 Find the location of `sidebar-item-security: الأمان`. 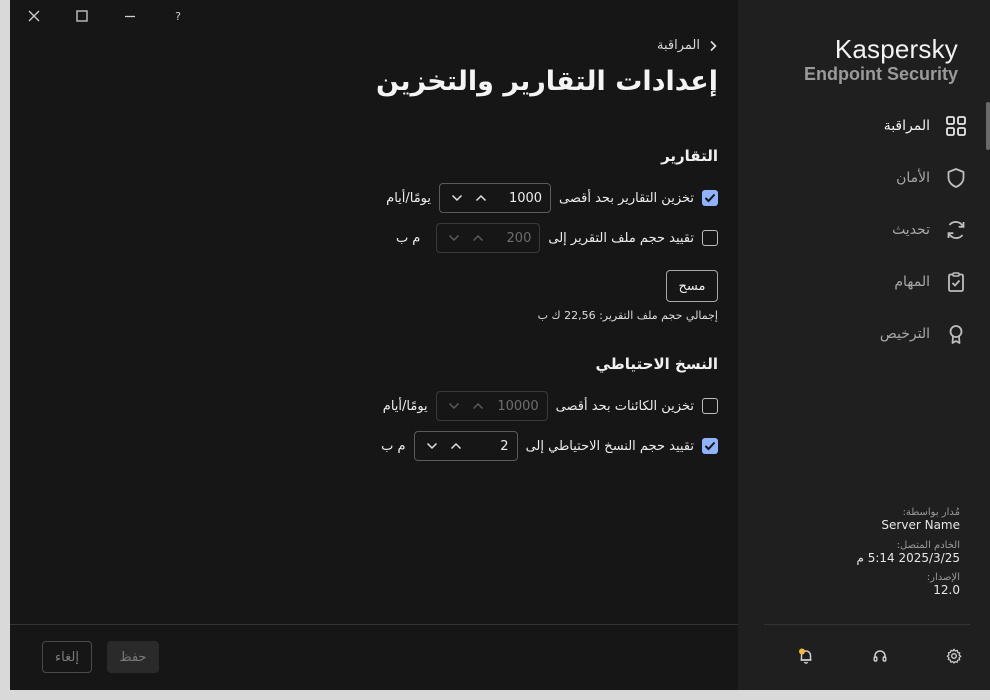

sidebar-item-security: الأمان is located at coordinates (865, 178).